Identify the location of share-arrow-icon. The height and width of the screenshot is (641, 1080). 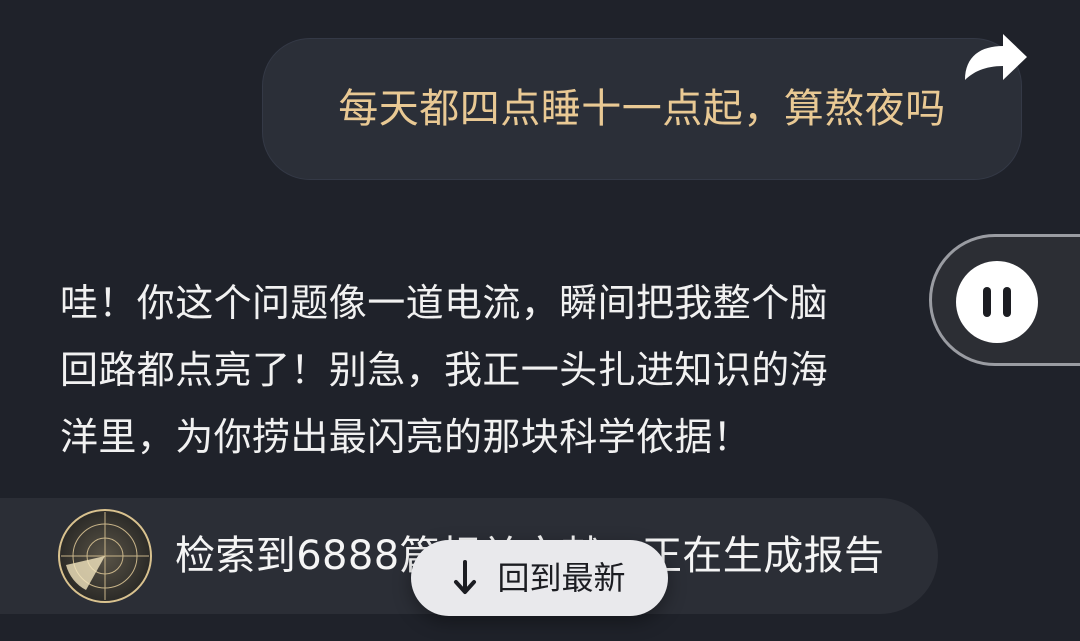
(995, 57).